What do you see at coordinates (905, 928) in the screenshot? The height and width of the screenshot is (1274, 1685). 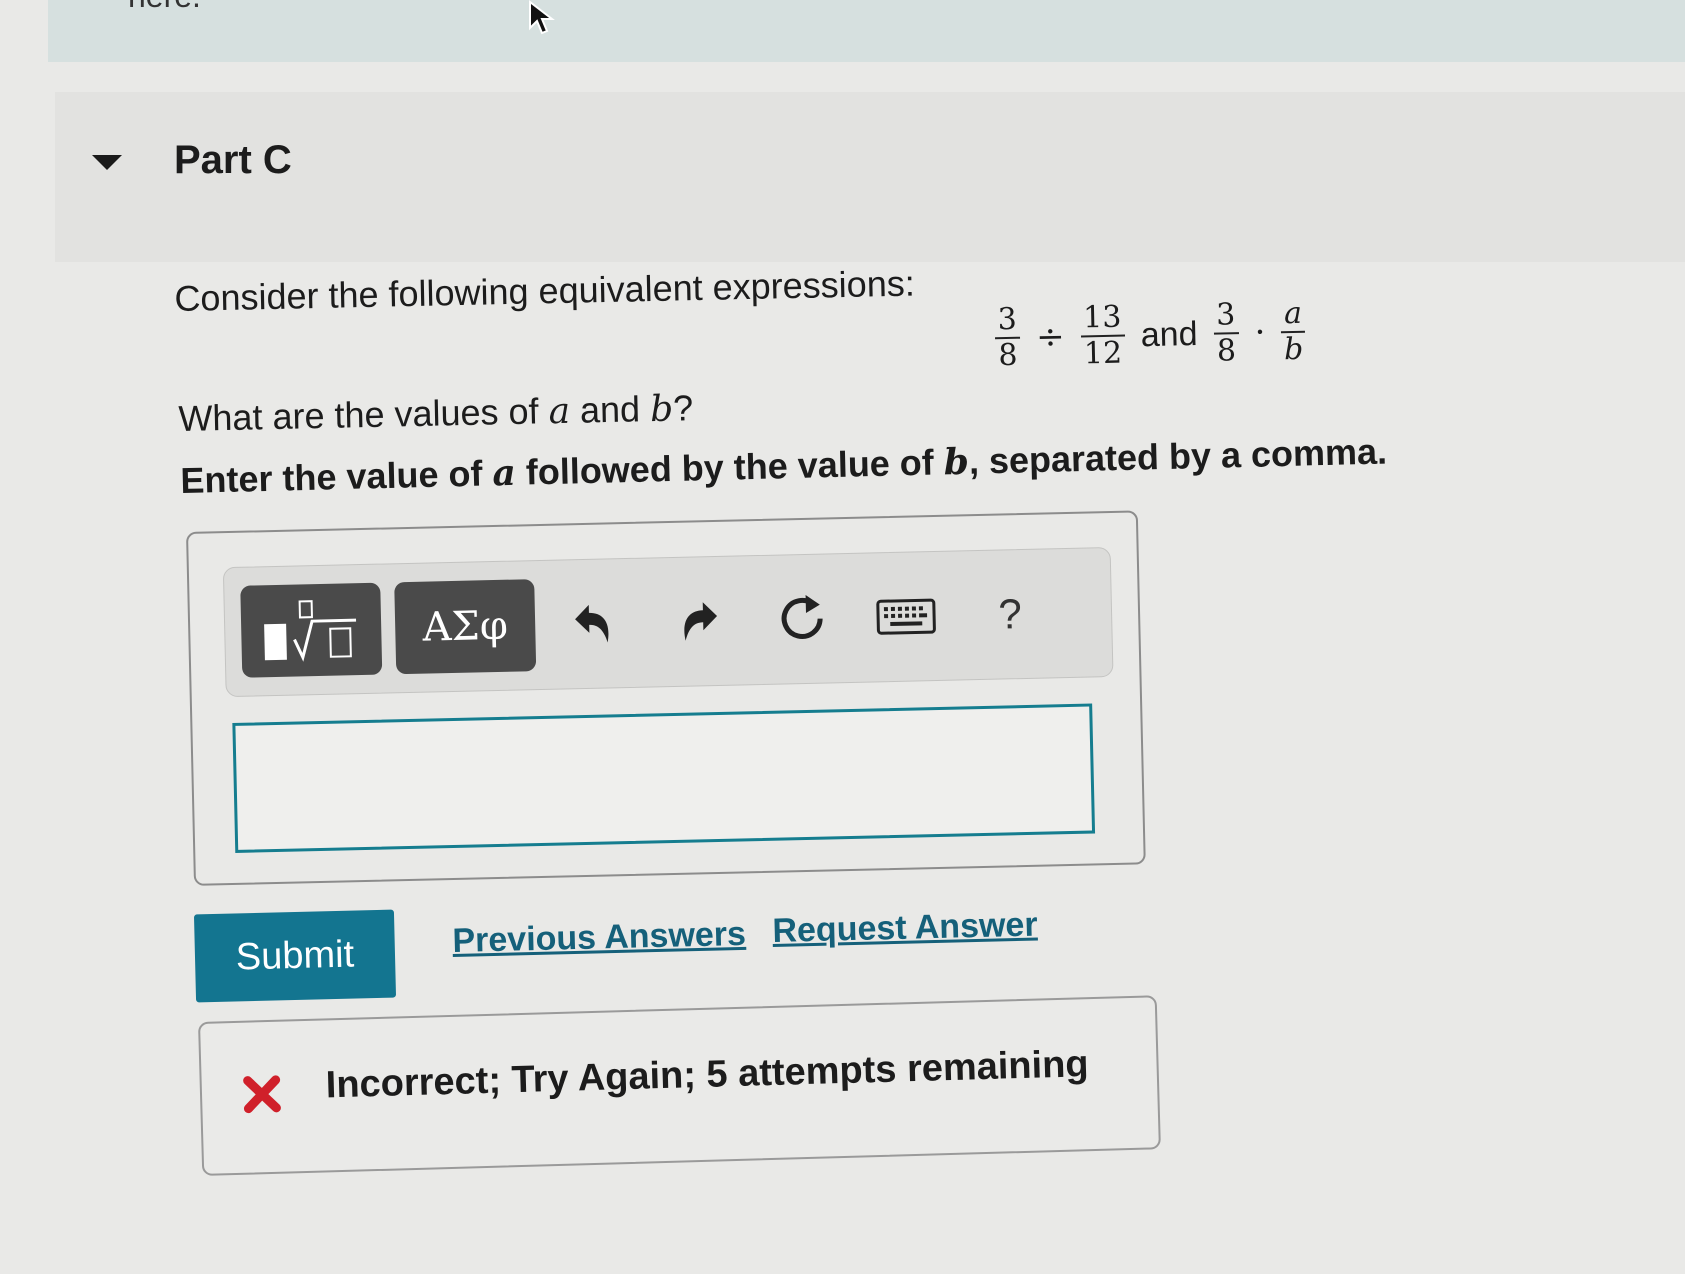 I see `request-answer-link: Request Answer` at bounding box center [905, 928].